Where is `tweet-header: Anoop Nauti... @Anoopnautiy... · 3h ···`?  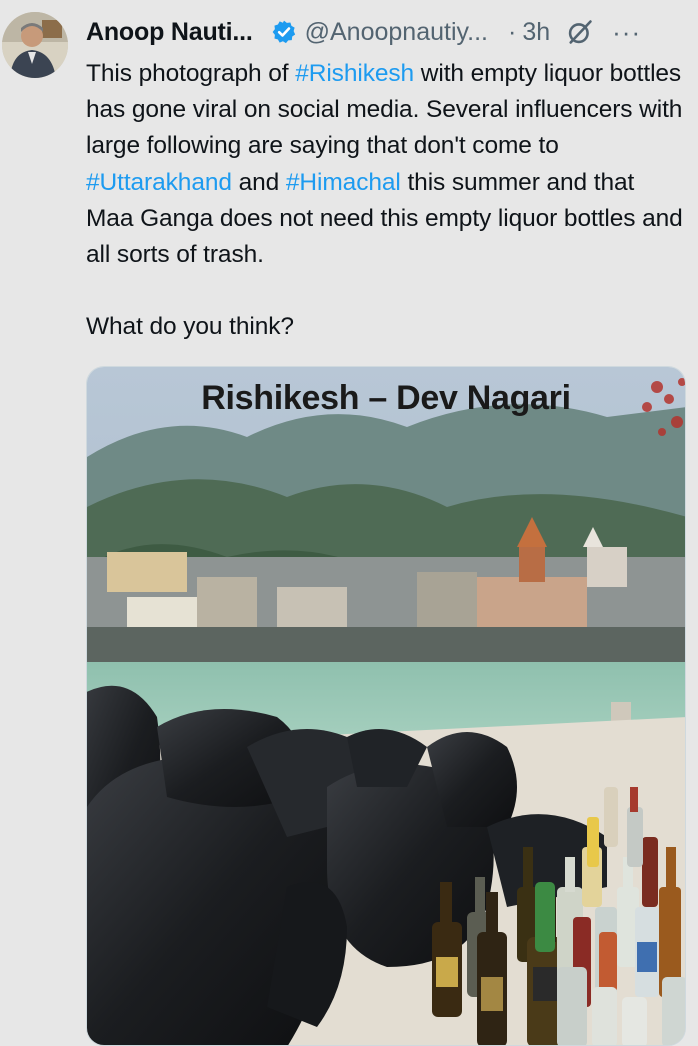 tweet-header: Anoop Nauti... @Anoopnautiy... · 3h ··· is located at coordinates (388, 32).